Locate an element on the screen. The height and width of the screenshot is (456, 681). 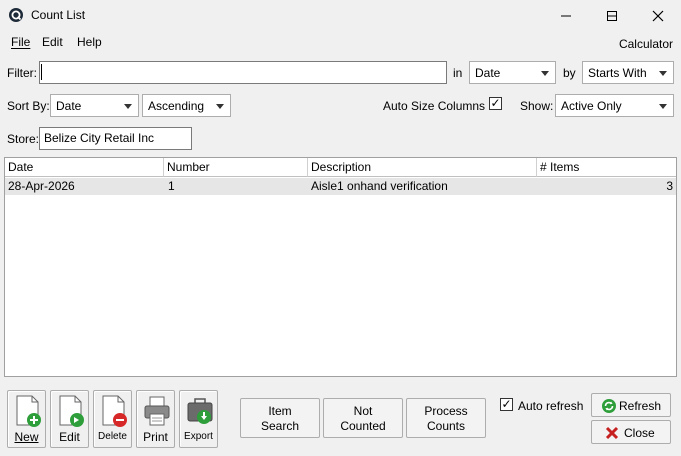
menu-edit-label: Edit is located at coordinates (52, 42).